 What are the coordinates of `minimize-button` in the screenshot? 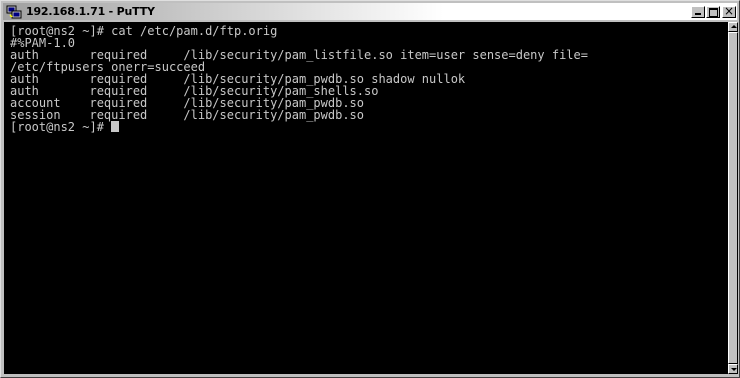 It's located at (698, 11).